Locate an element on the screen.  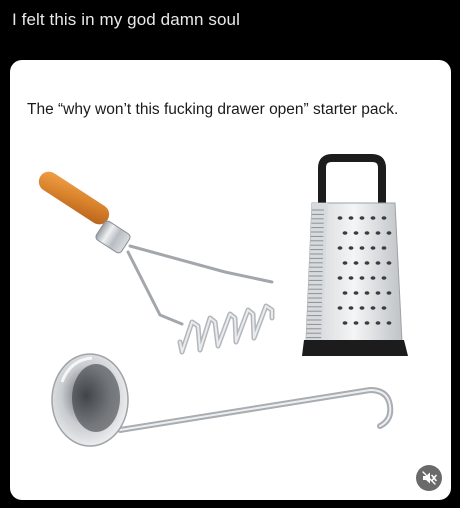
volume-muted-icon is located at coordinates (429, 478).